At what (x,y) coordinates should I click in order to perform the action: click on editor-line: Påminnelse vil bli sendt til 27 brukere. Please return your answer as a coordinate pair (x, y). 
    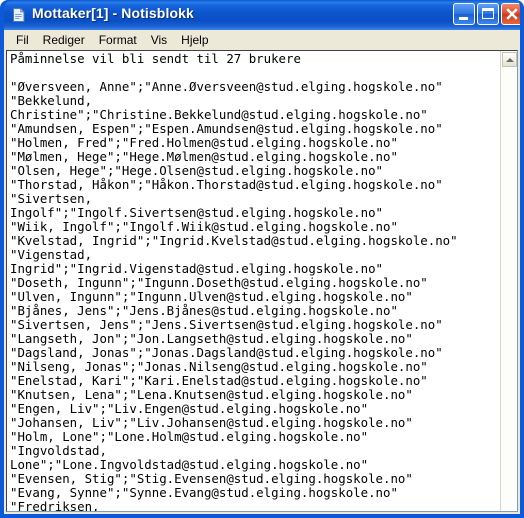
    Looking at the image, I should click on (155, 58).